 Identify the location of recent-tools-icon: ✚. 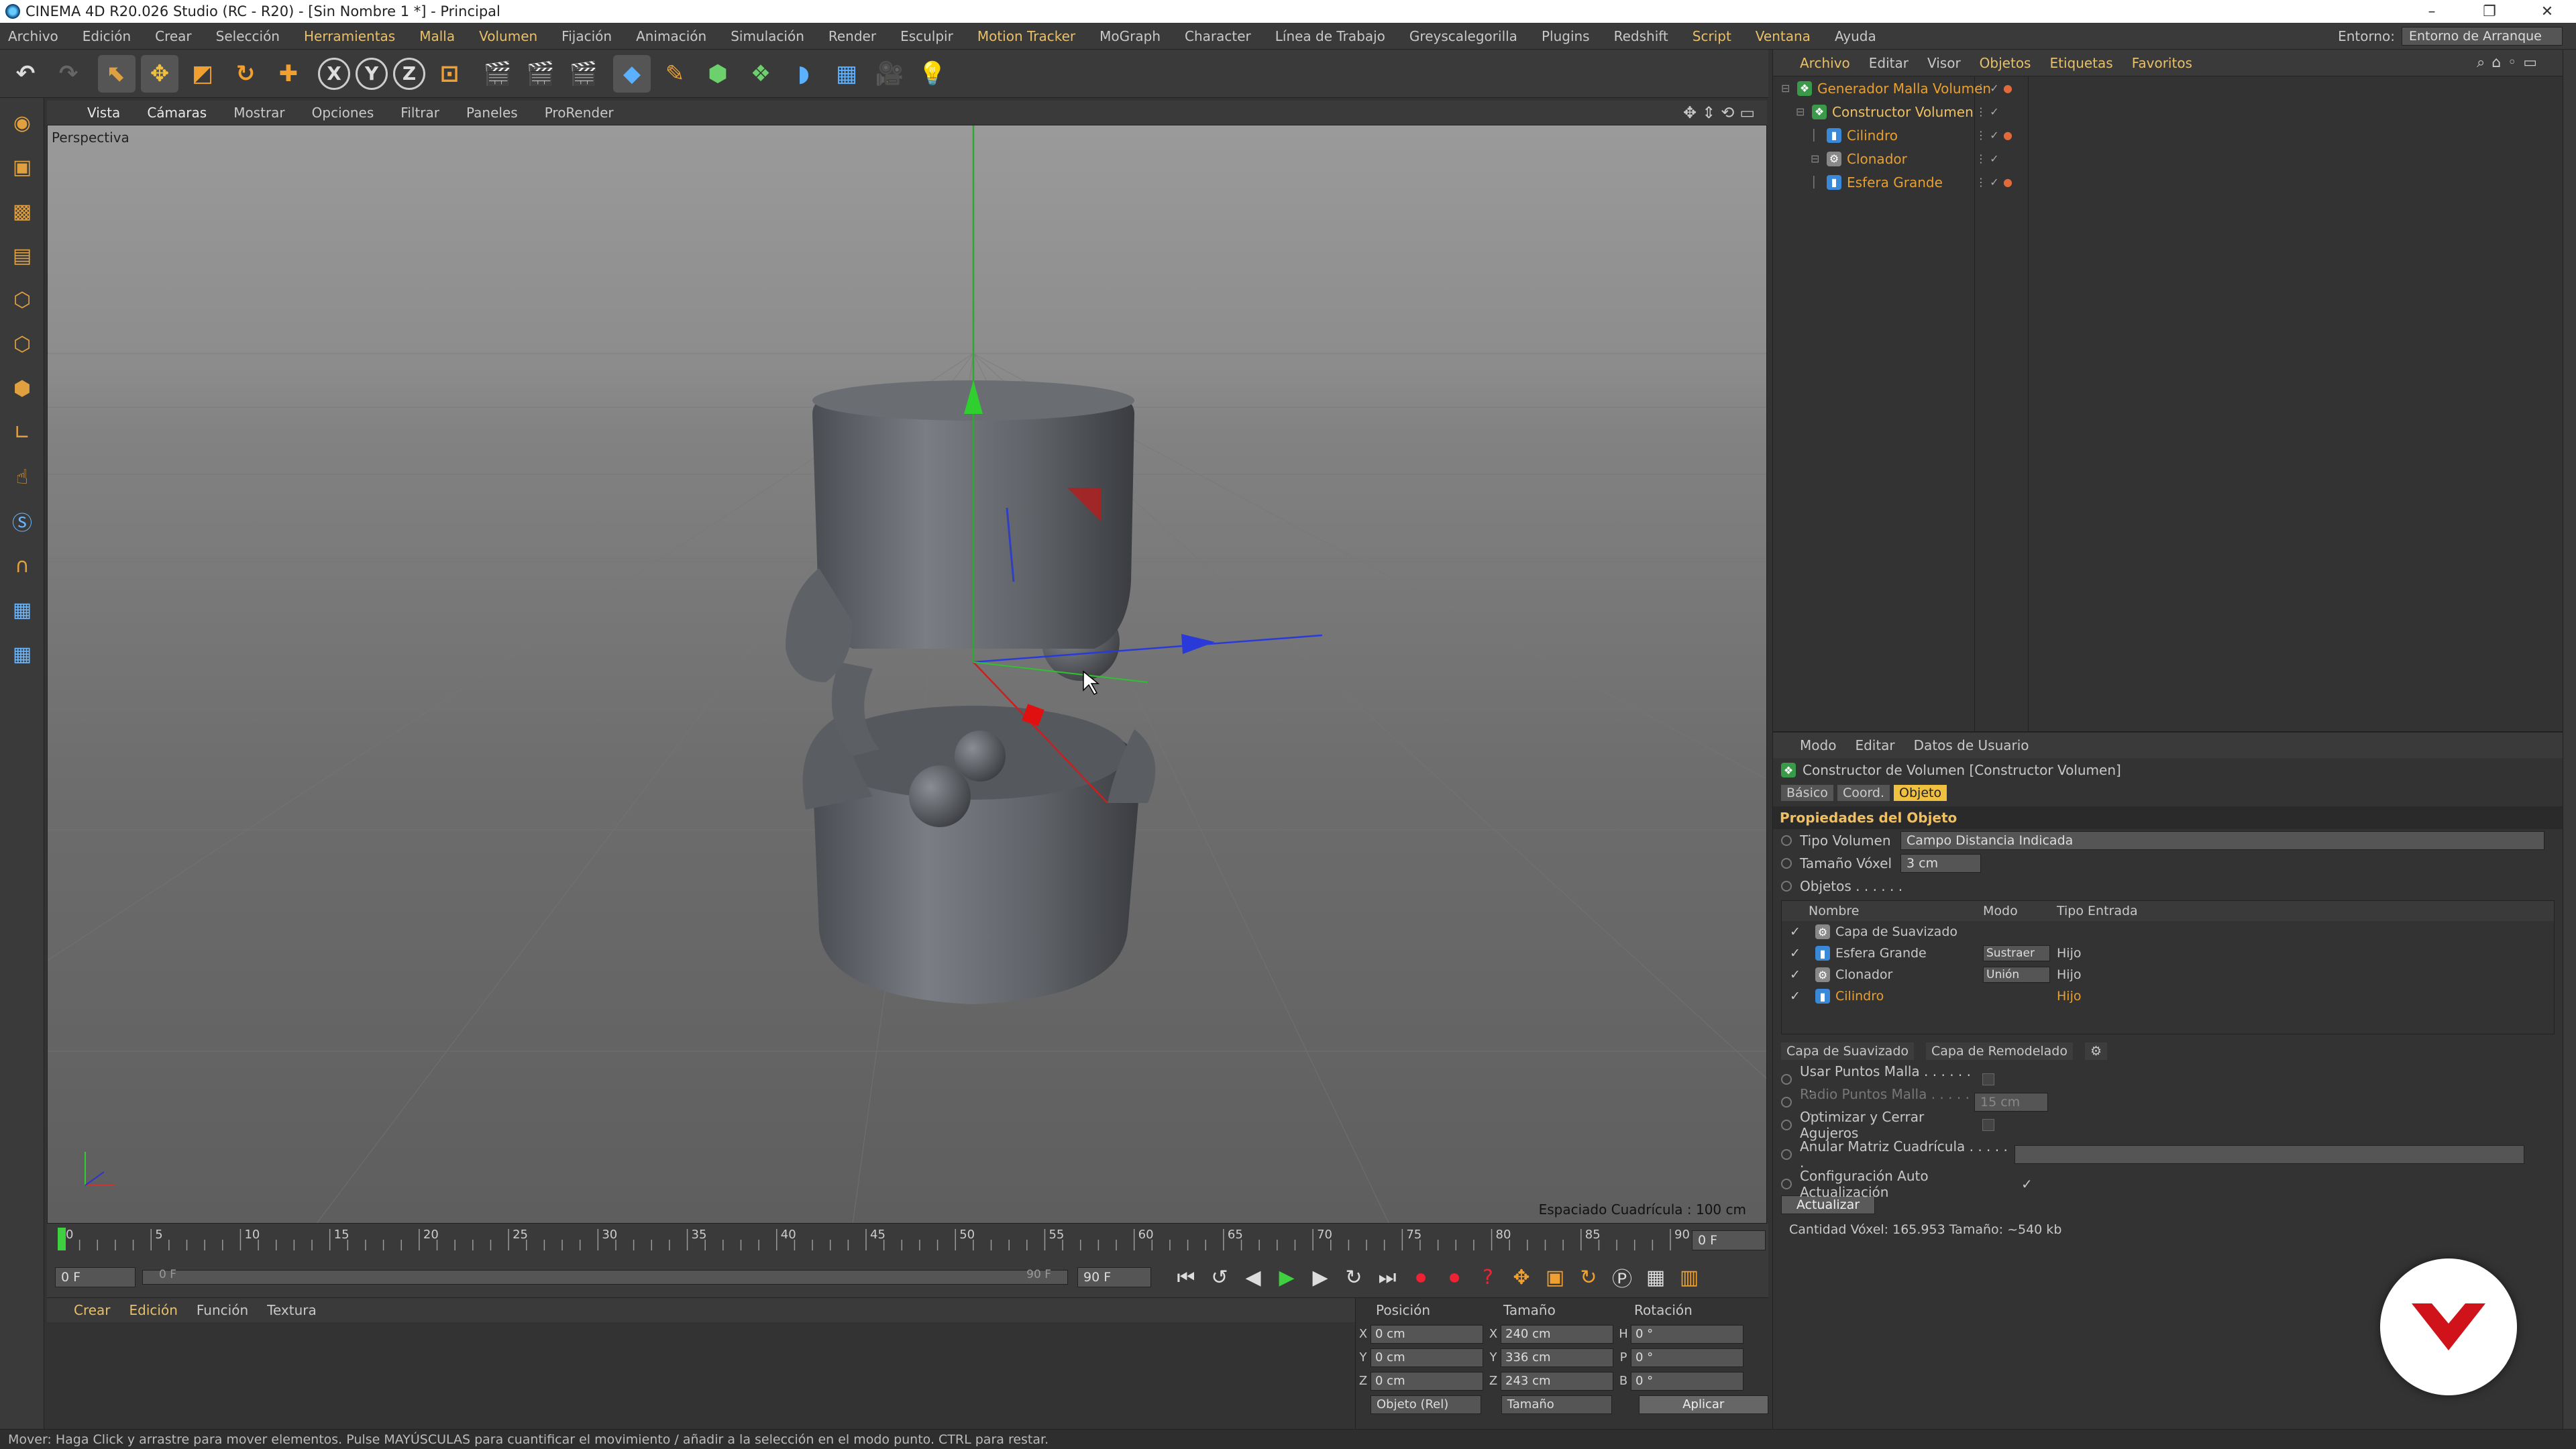
(288, 74).